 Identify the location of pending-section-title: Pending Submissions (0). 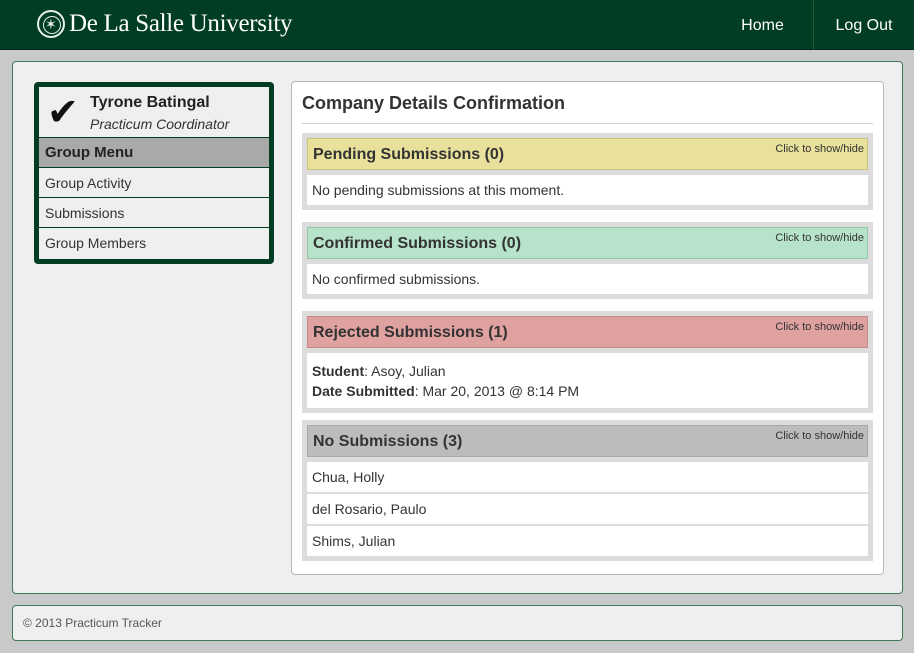
(409, 154).